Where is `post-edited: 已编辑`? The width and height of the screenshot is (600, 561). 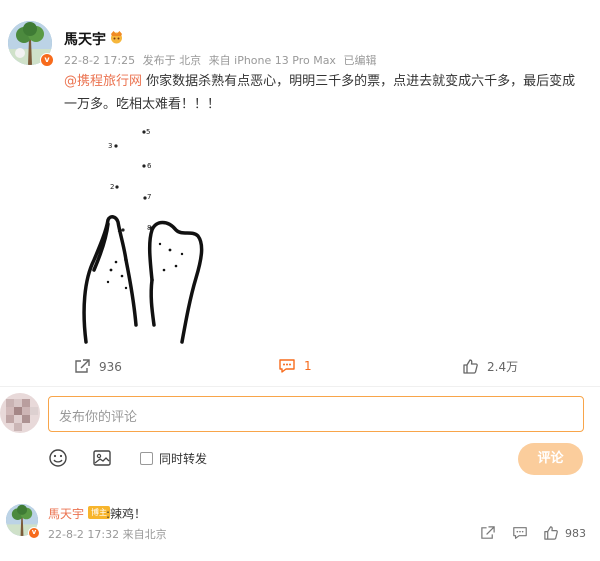 post-edited: 已编辑 is located at coordinates (360, 60).